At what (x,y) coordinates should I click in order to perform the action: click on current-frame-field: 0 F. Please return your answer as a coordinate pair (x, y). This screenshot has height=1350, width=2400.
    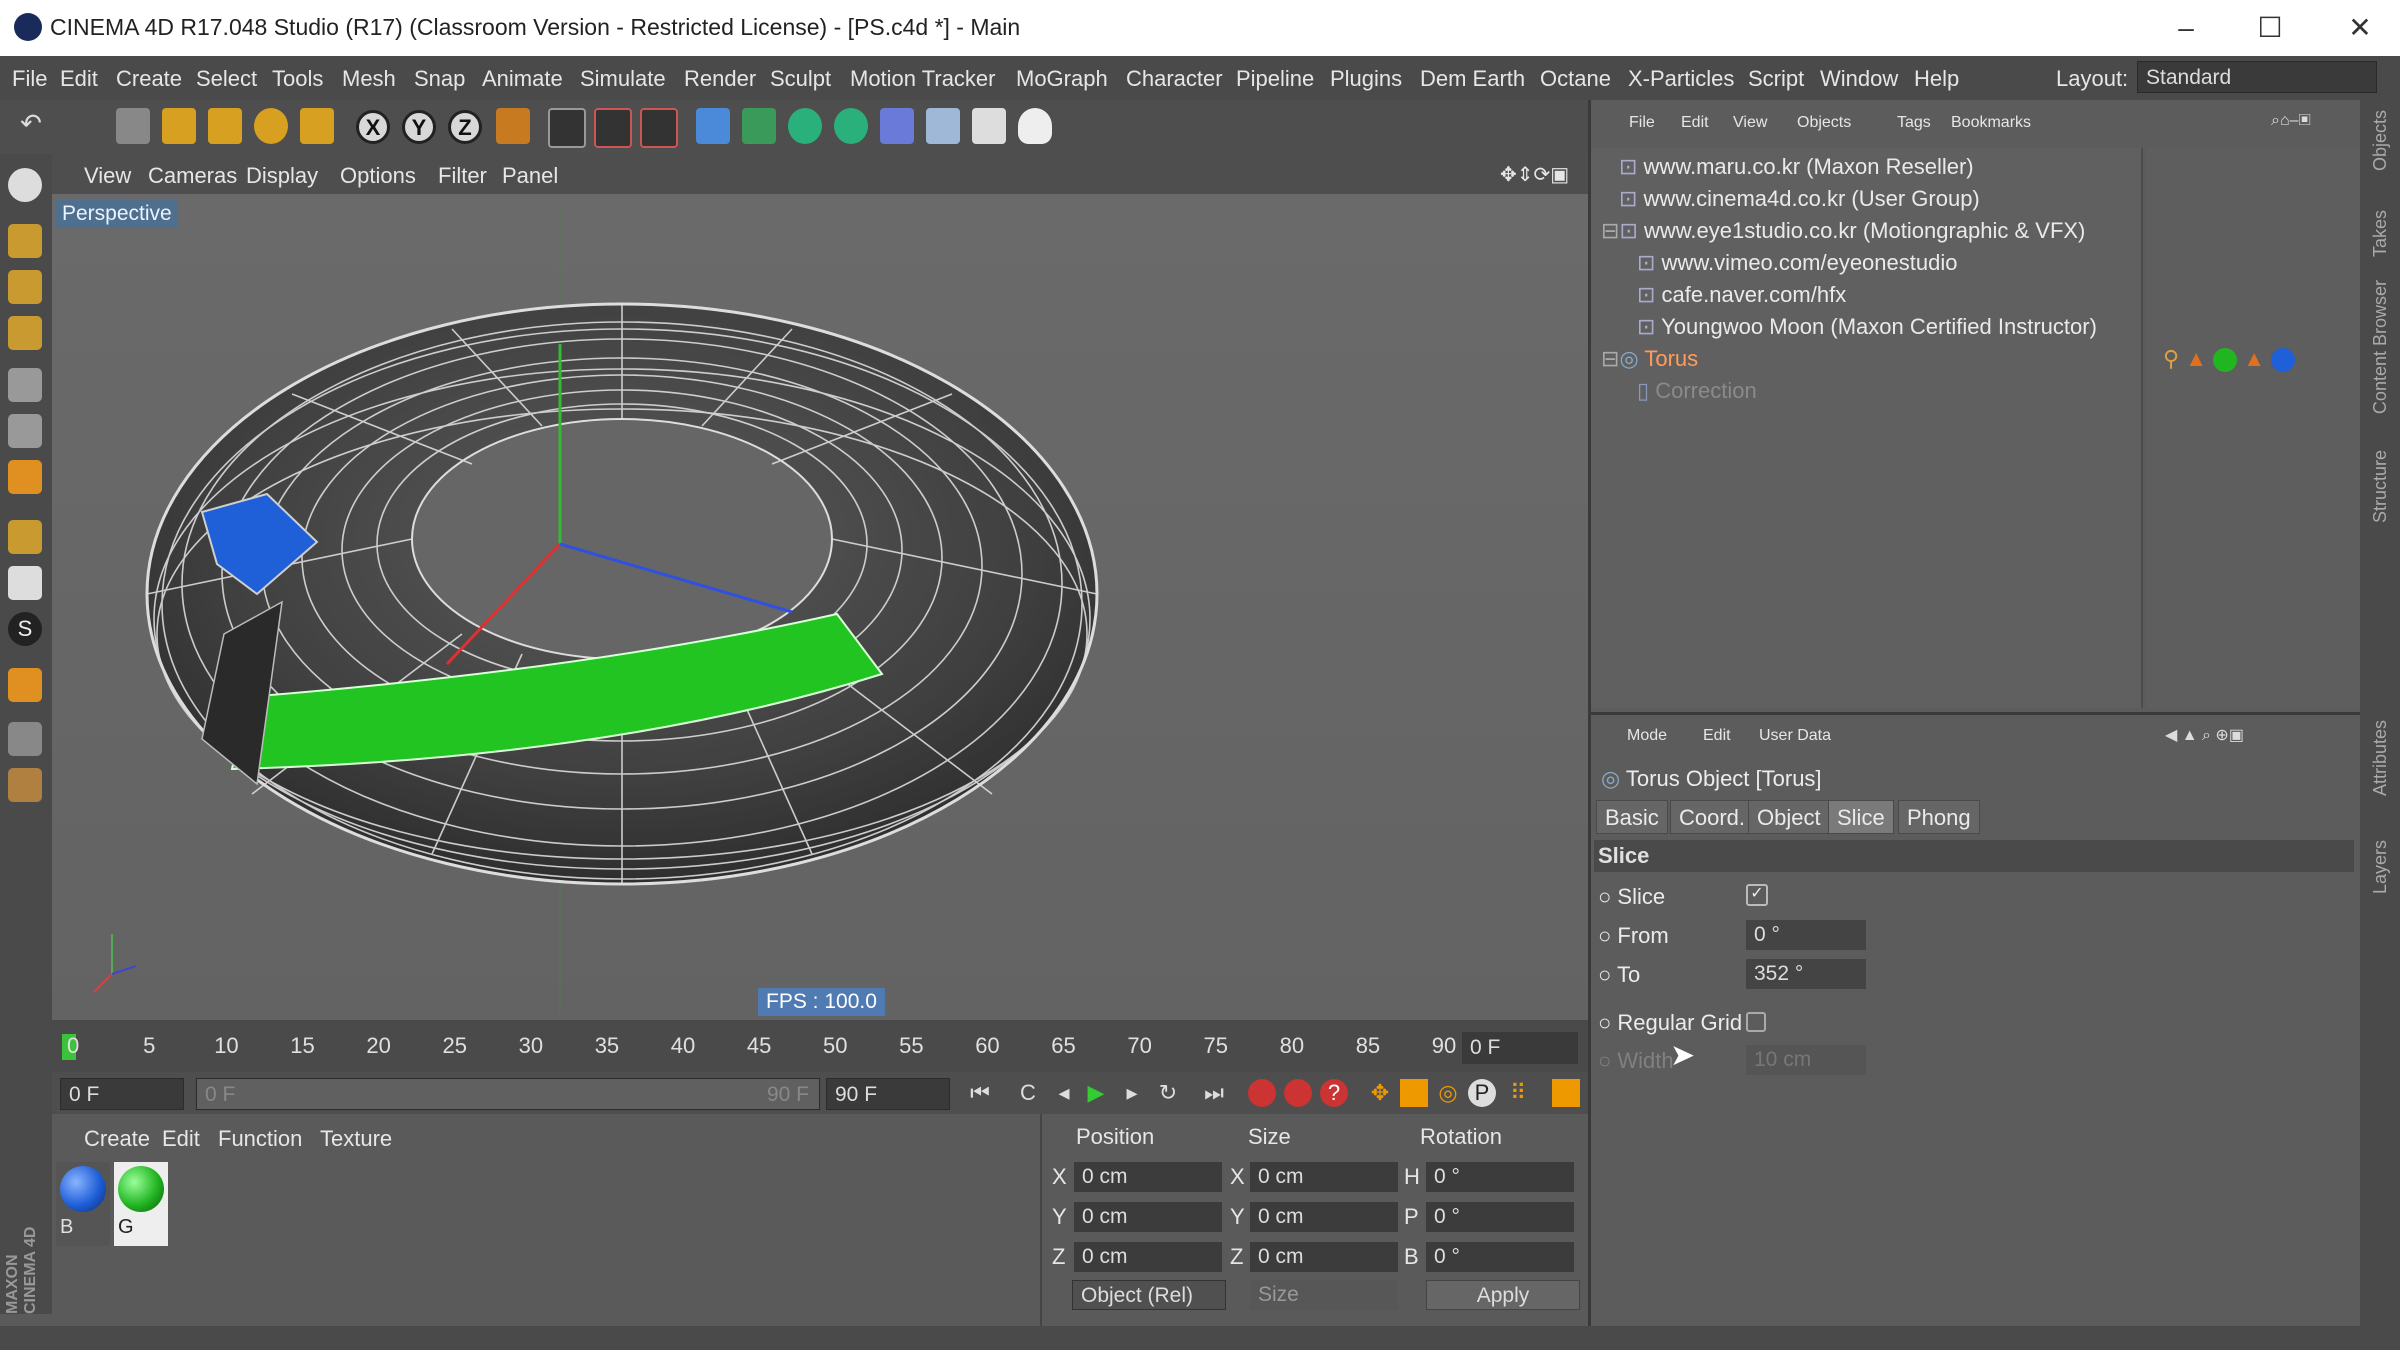
    Looking at the image, I should click on (1520, 1048).